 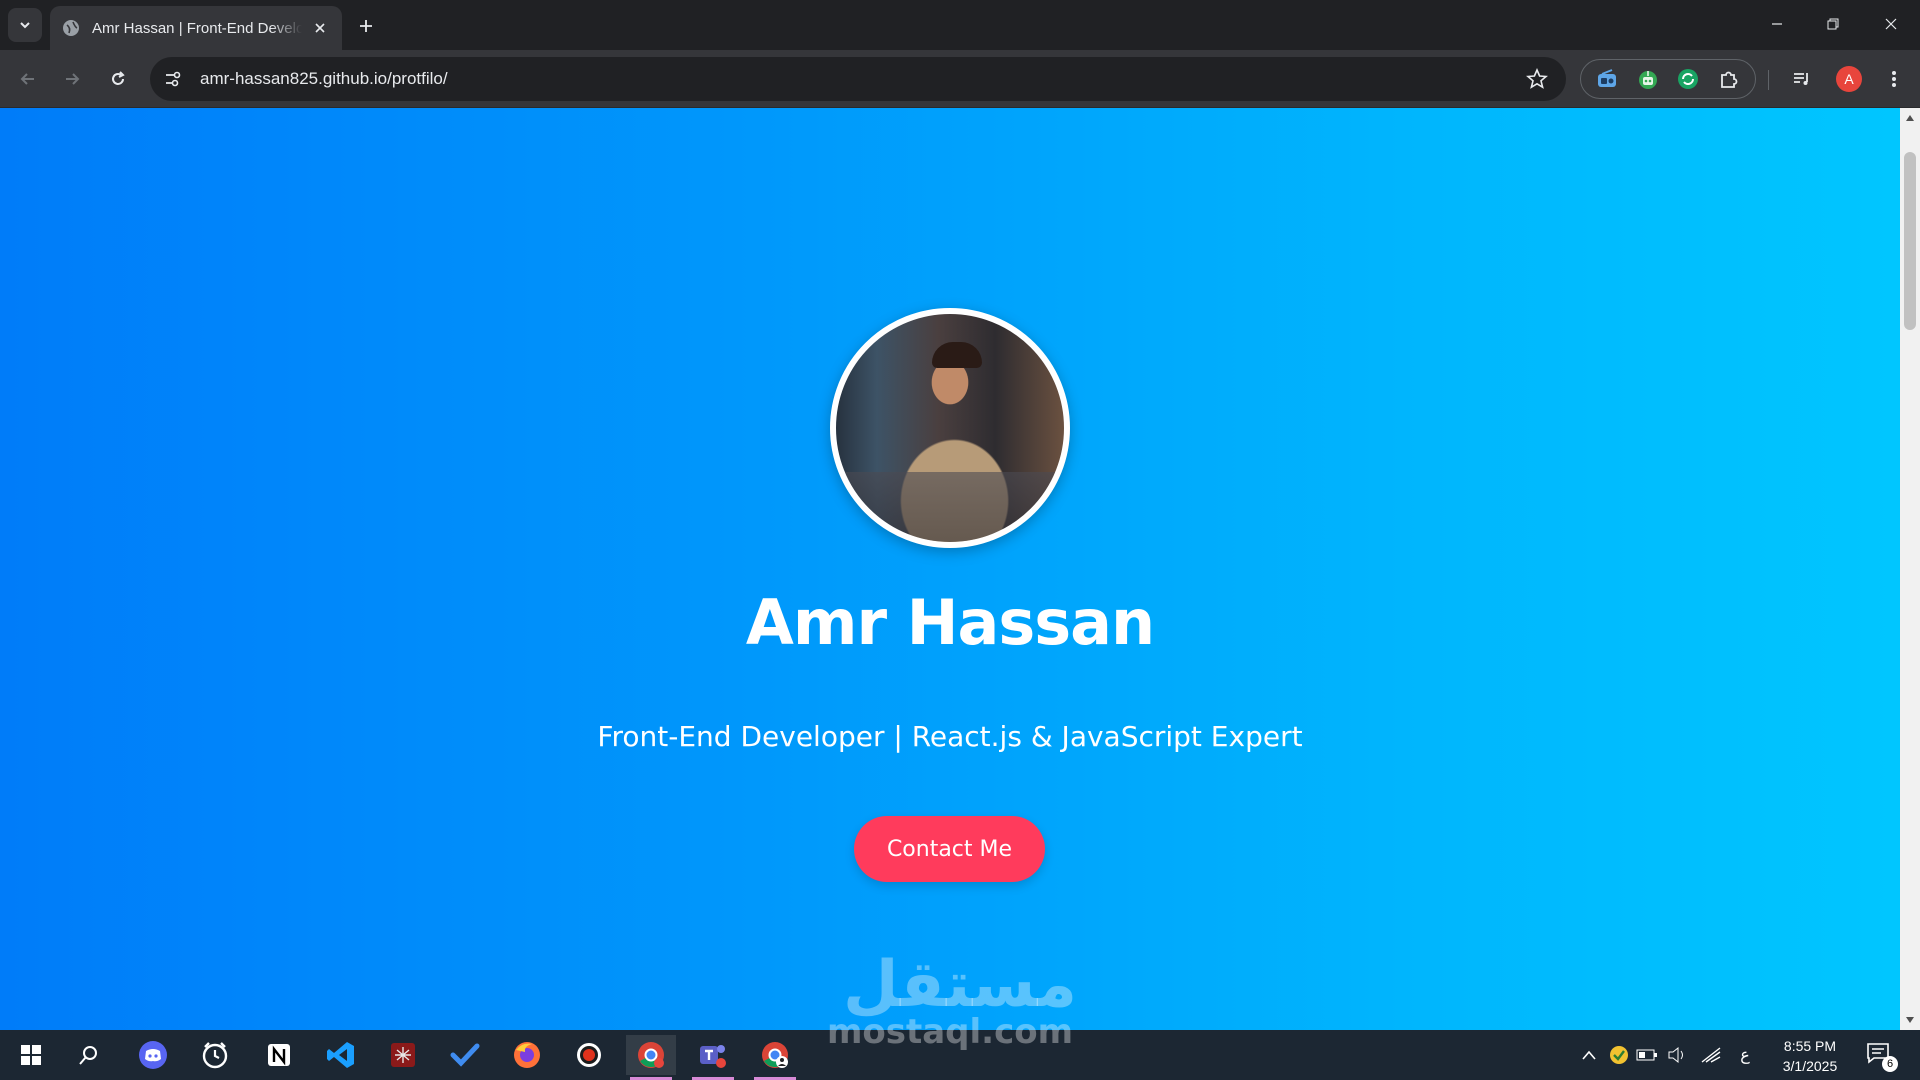 I want to click on page-scrollbar, so click(x=1910, y=569).